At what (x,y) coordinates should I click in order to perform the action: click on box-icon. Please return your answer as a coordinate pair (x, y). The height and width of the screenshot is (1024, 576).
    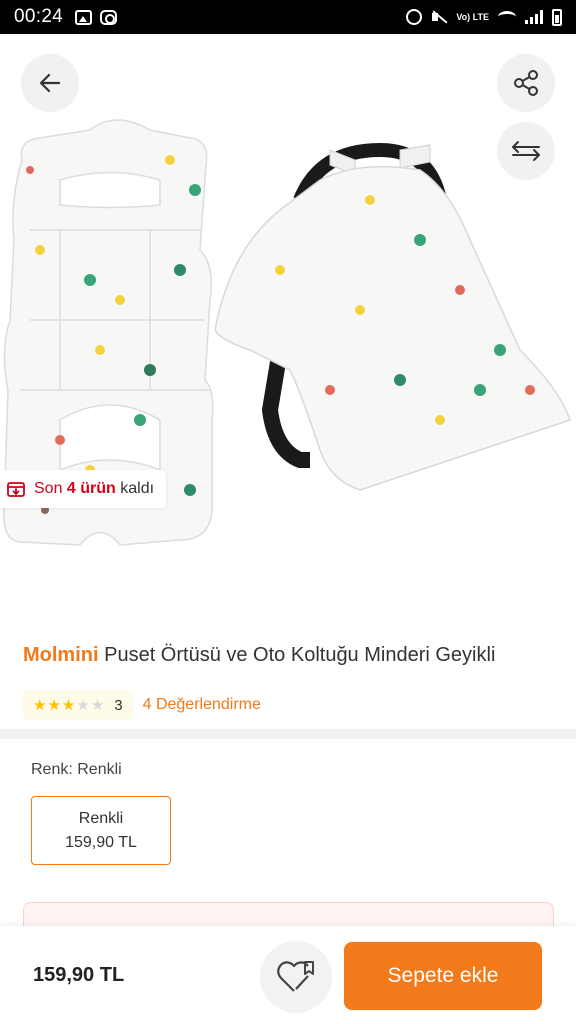
    Looking at the image, I should click on (16, 489).